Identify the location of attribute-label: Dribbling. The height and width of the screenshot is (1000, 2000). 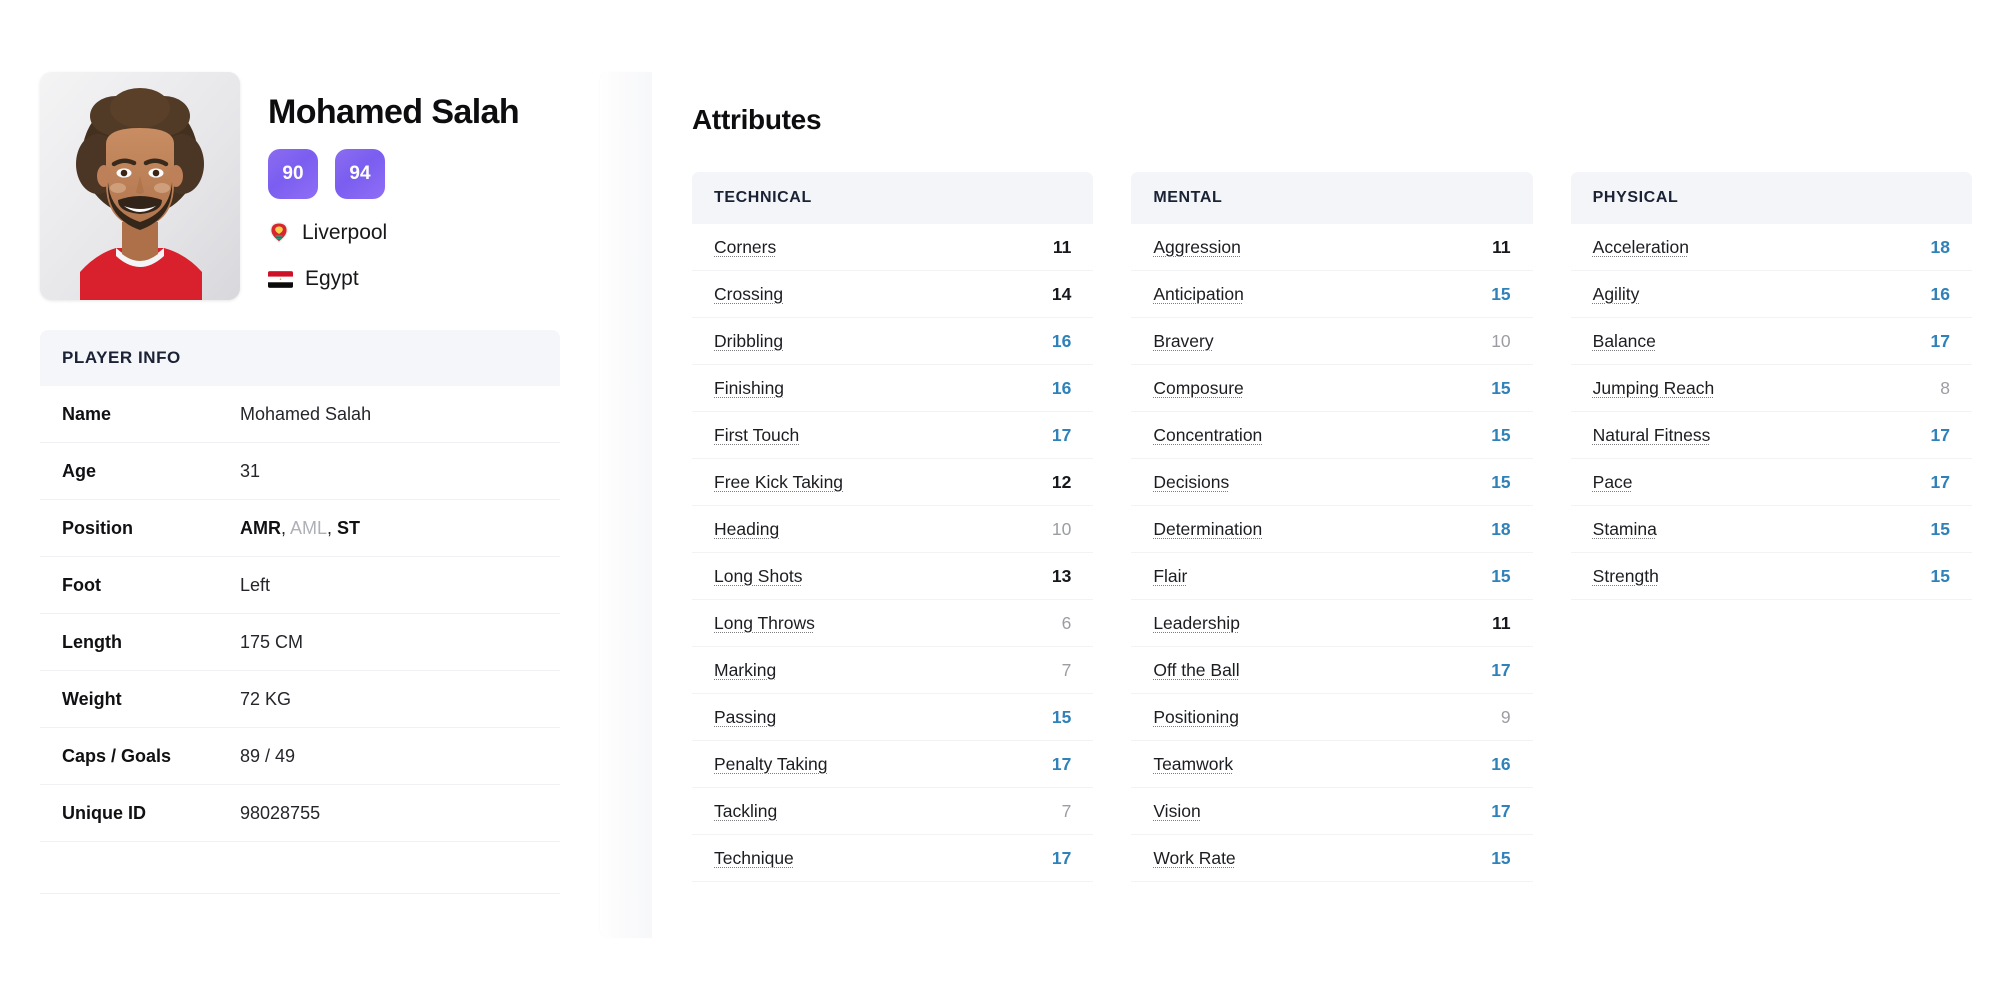
(748, 341).